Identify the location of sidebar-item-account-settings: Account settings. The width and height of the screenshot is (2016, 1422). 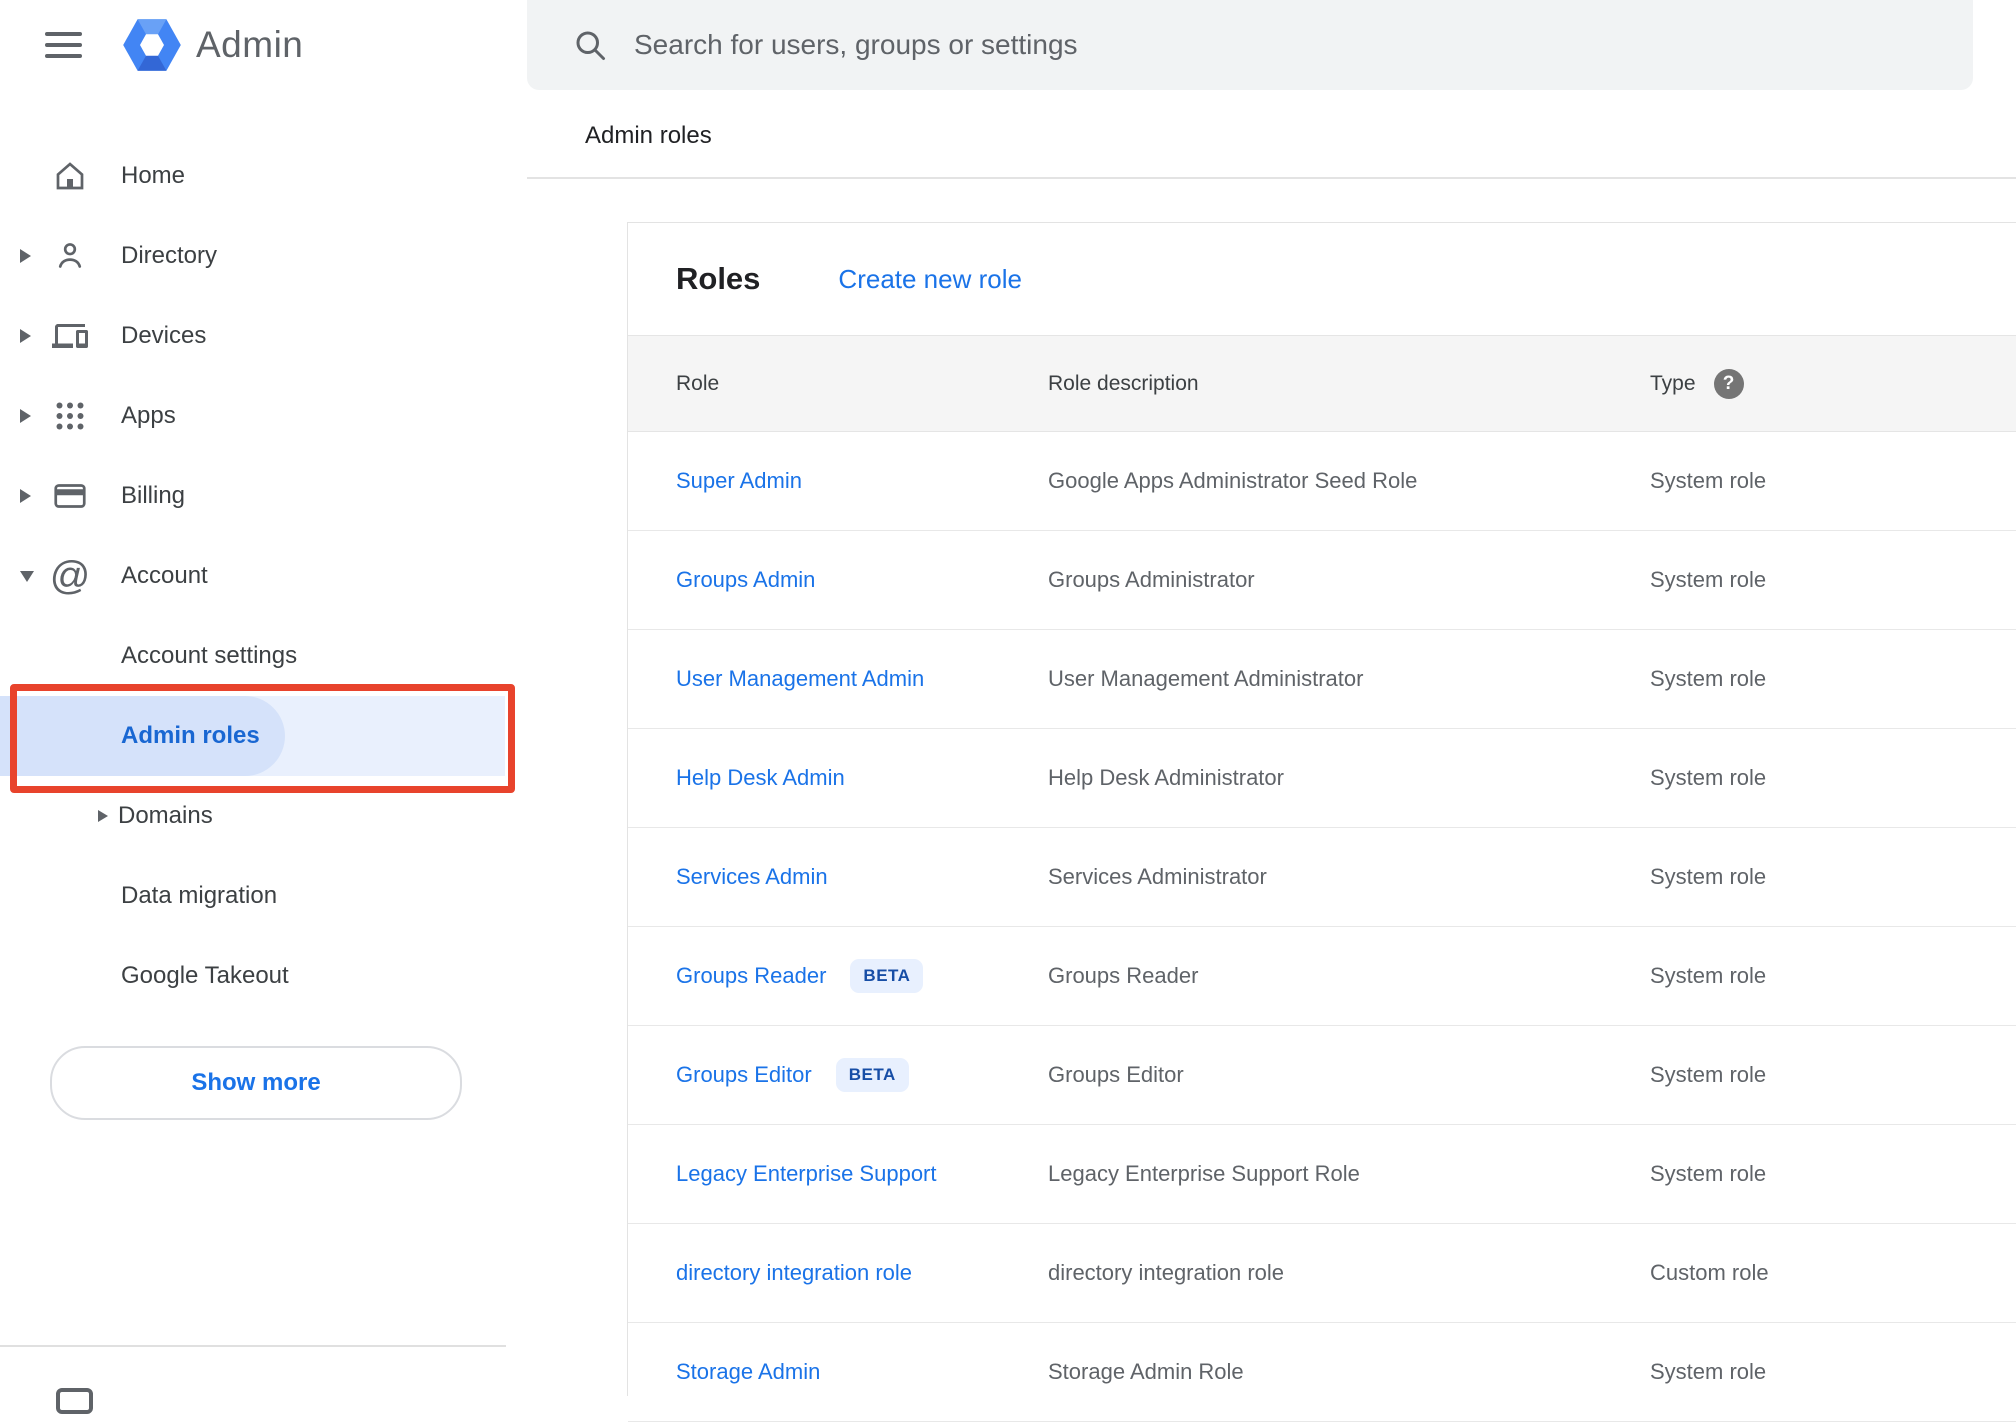
(263, 656).